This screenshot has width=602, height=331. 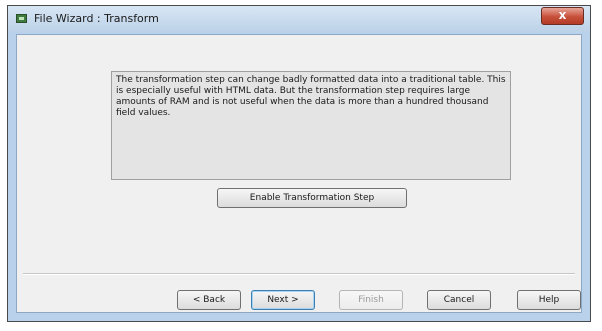 What do you see at coordinates (459, 300) in the screenshot?
I see `cancel-button: Cancel` at bounding box center [459, 300].